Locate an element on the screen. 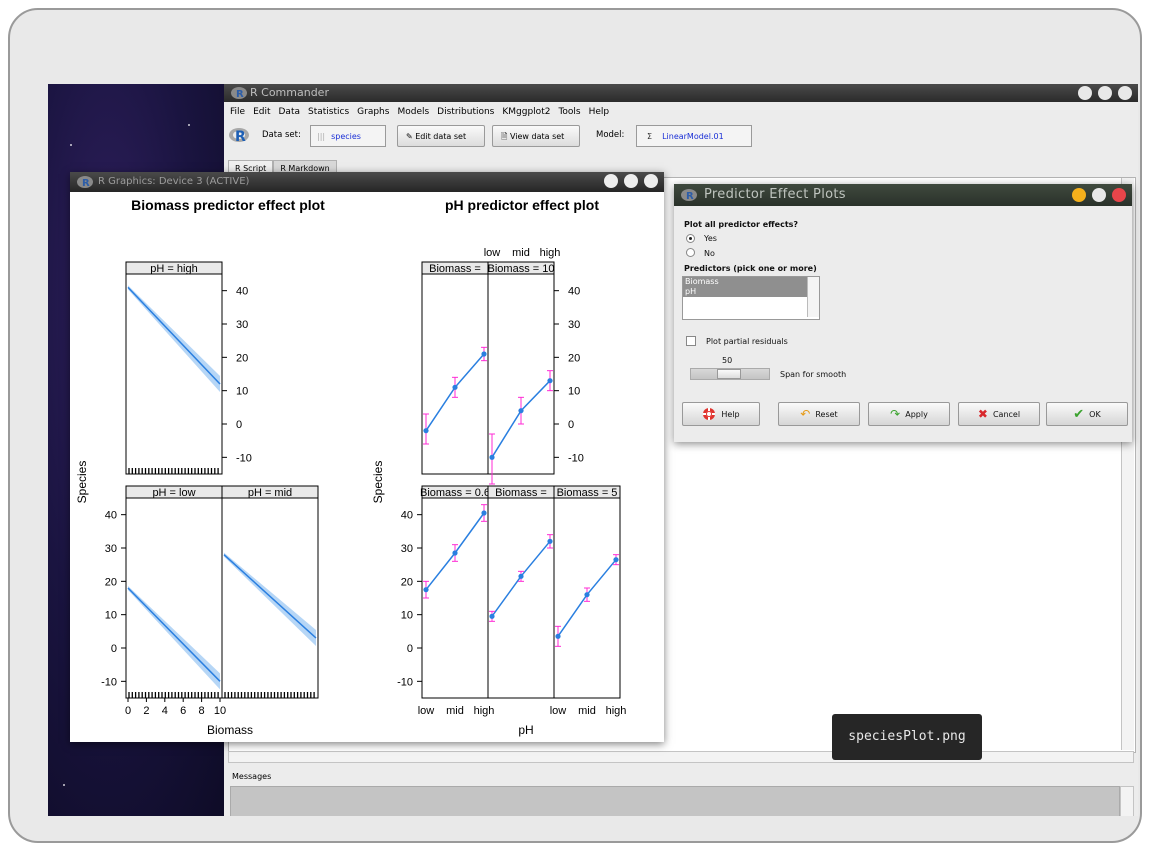  view-dataset-label: View data set is located at coordinates (537, 136).